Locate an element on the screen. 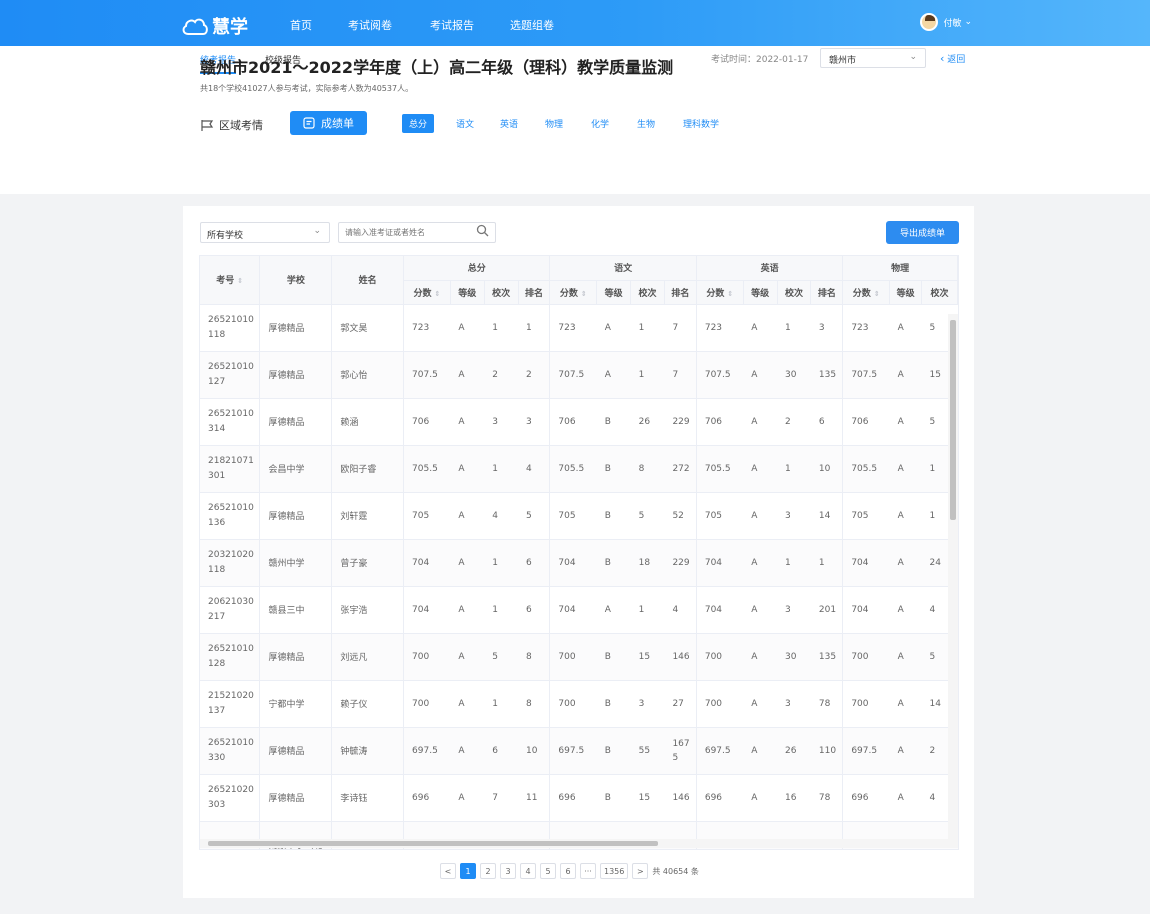 The height and width of the screenshot is (914, 1150). subject-chemistry: 化学 is located at coordinates (600, 123).